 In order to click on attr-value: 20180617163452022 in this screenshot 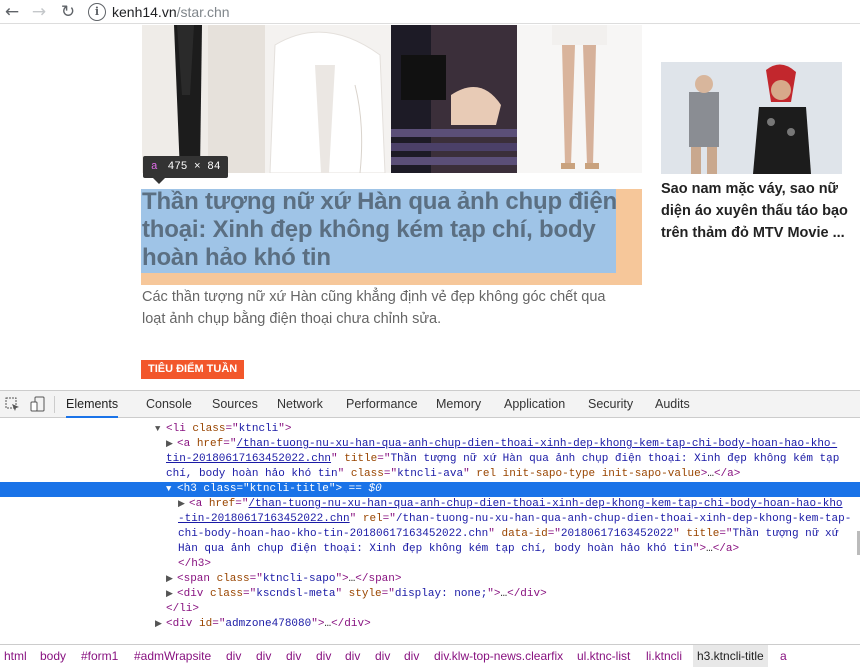, I will do `click(617, 534)`.